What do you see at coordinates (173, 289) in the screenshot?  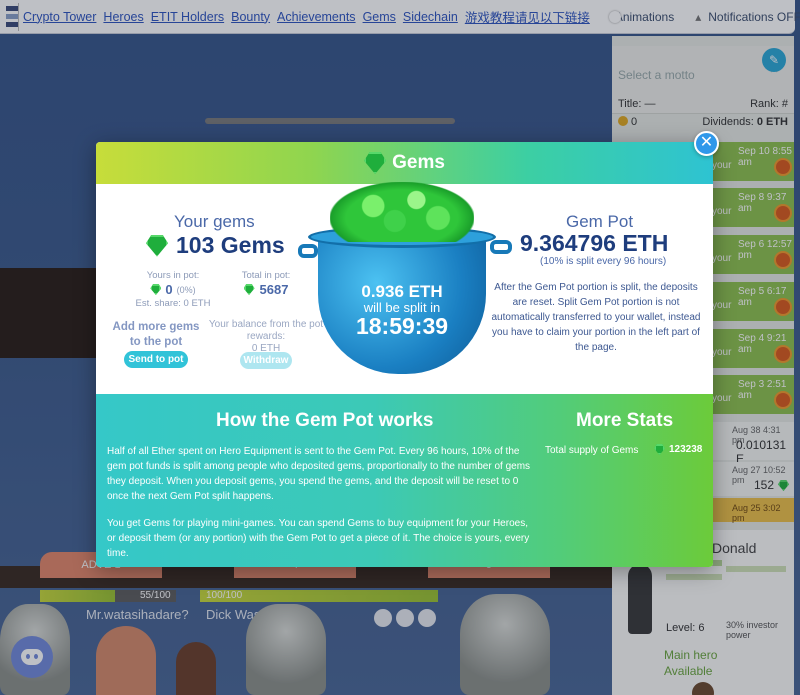 I see `yours-in-pot-value: 0 (0%)` at bounding box center [173, 289].